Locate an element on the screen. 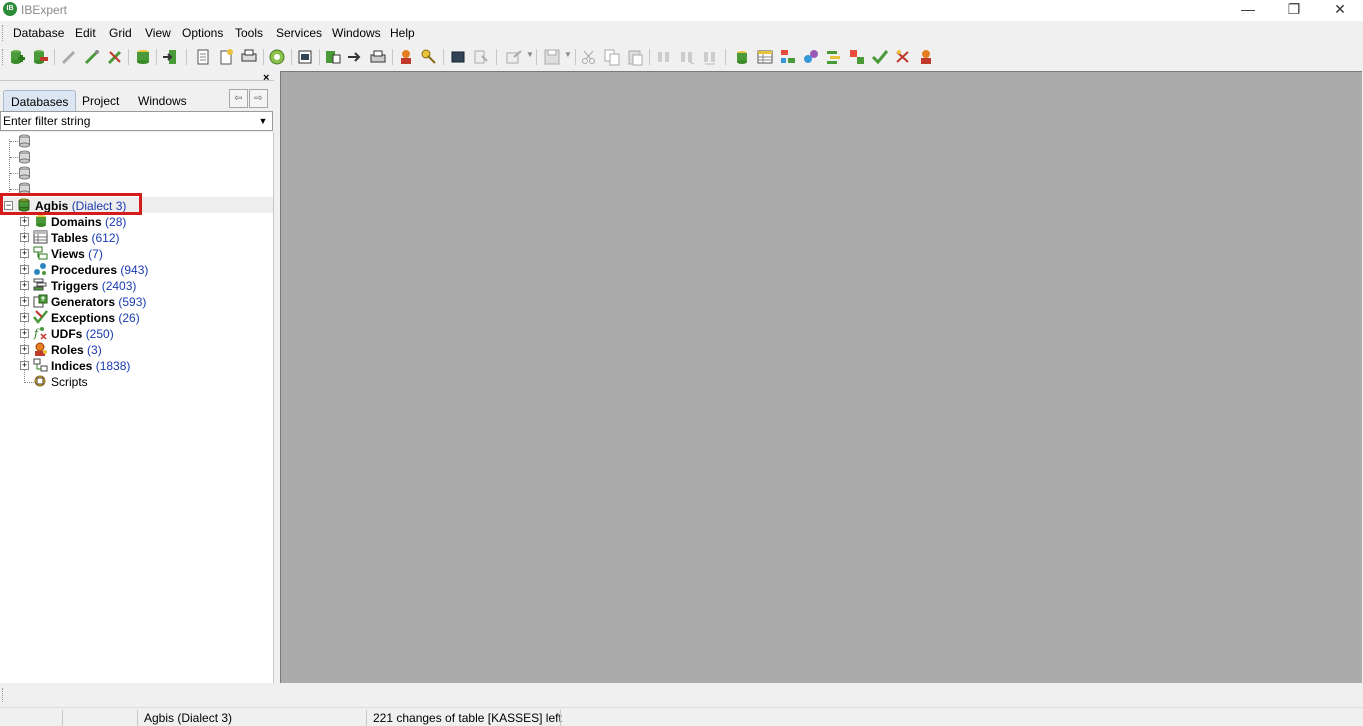 This screenshot has width=1363, height=726. extract-metadata-icon is located at coordinates (333, 57).